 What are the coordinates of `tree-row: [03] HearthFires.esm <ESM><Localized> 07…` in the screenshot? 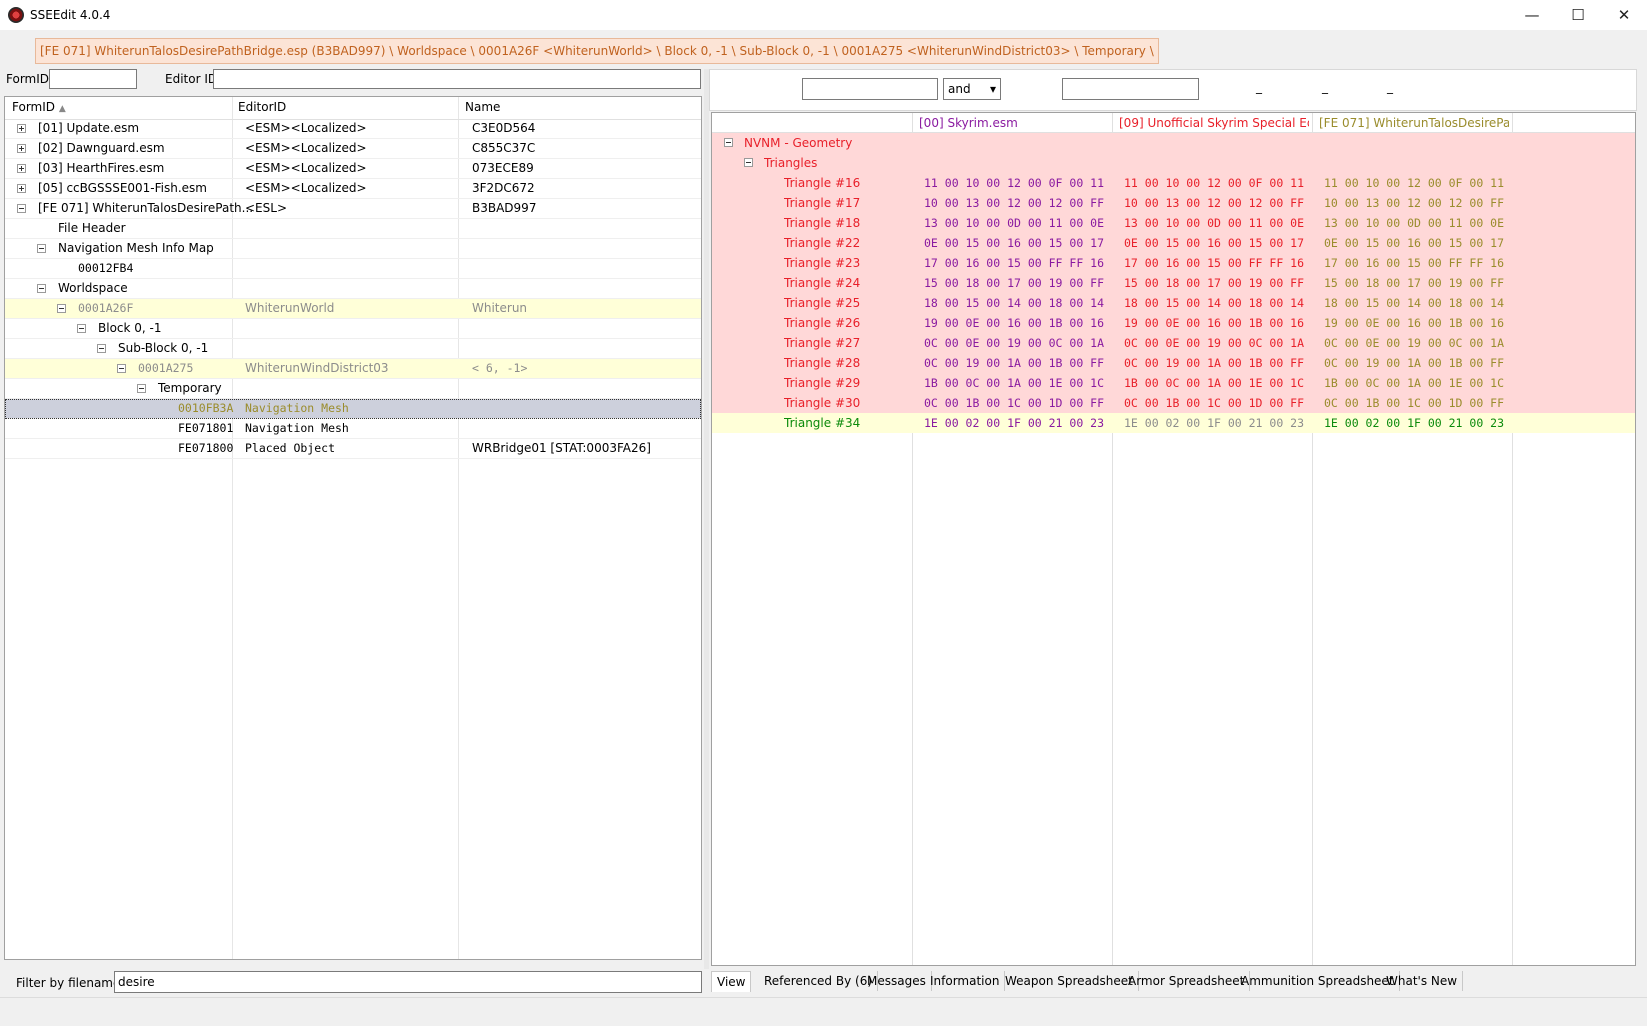 It's located at (353, 169).